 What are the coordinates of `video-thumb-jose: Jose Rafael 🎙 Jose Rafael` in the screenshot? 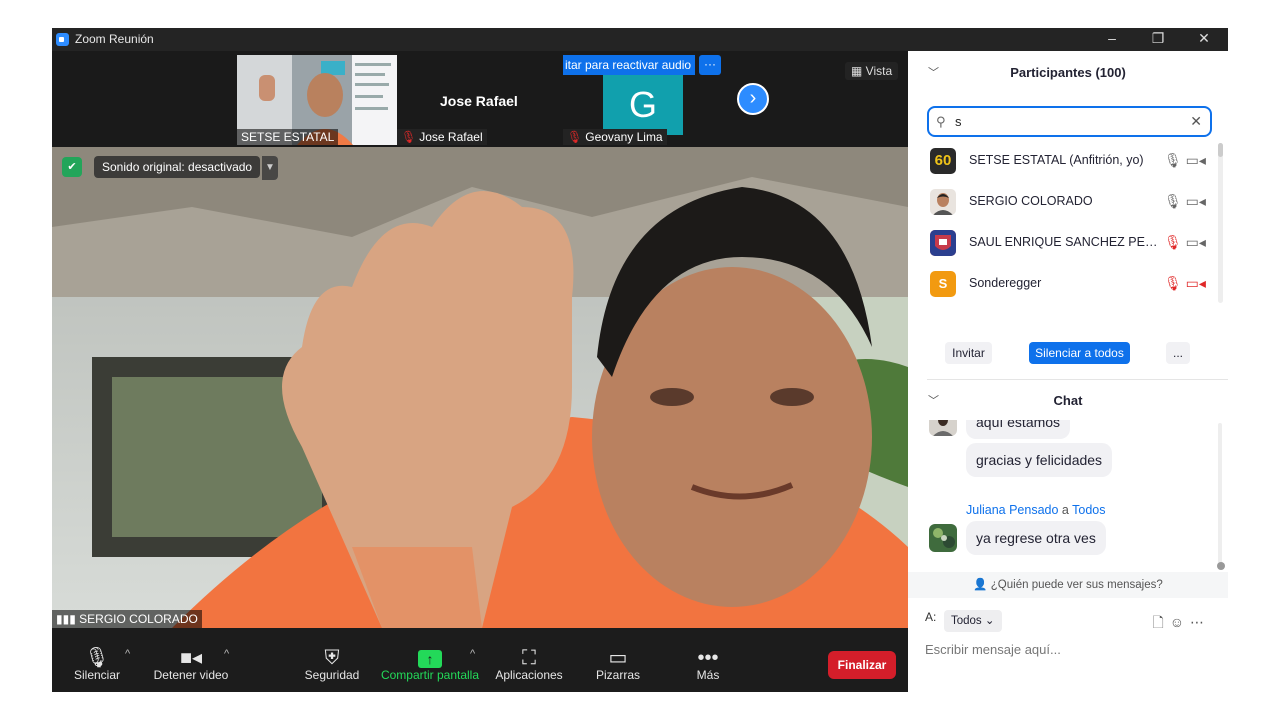 It's located at (477, 100).